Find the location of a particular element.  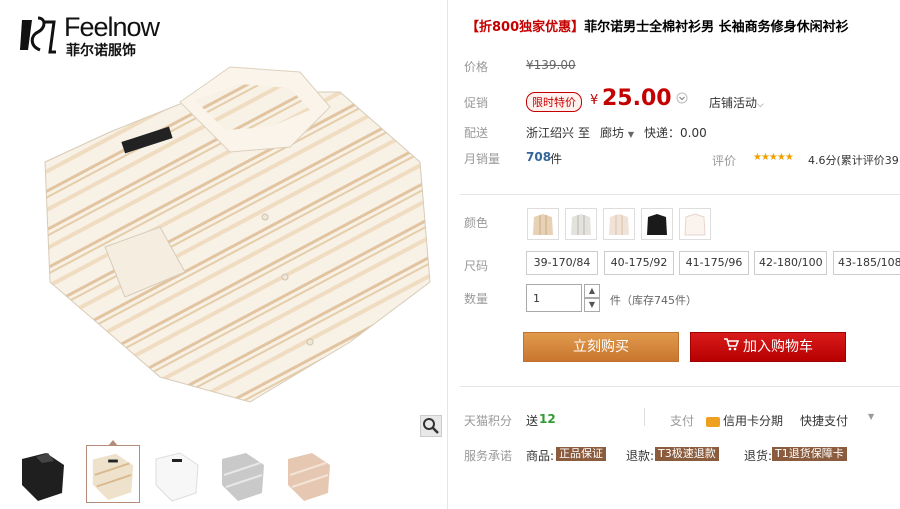

rating-stars: ★★★★★ is located at coordinates (773, 157).